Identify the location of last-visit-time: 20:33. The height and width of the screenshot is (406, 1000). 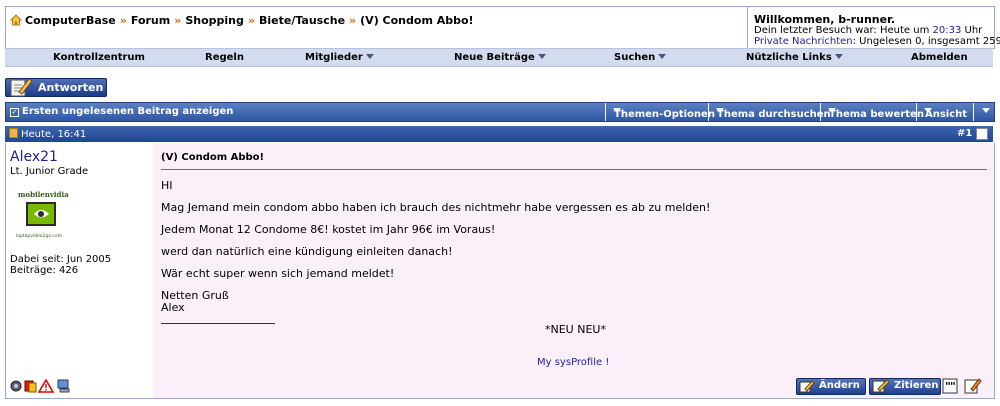
(947, 30).